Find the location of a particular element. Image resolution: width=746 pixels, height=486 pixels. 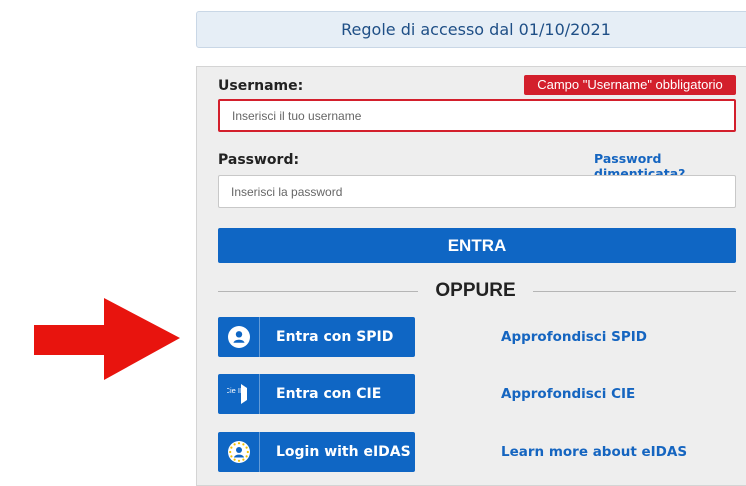

eidas-login-button: Login with eIDAS is located at coordinates (316, 452).